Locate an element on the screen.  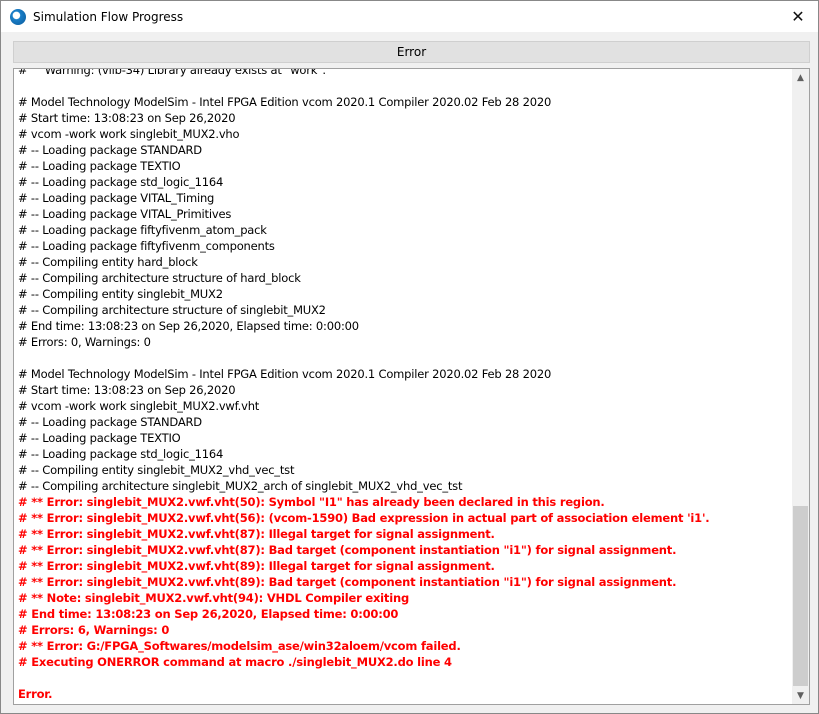
scroll-up-icon: ▲ is located at coordinates (800, 77).